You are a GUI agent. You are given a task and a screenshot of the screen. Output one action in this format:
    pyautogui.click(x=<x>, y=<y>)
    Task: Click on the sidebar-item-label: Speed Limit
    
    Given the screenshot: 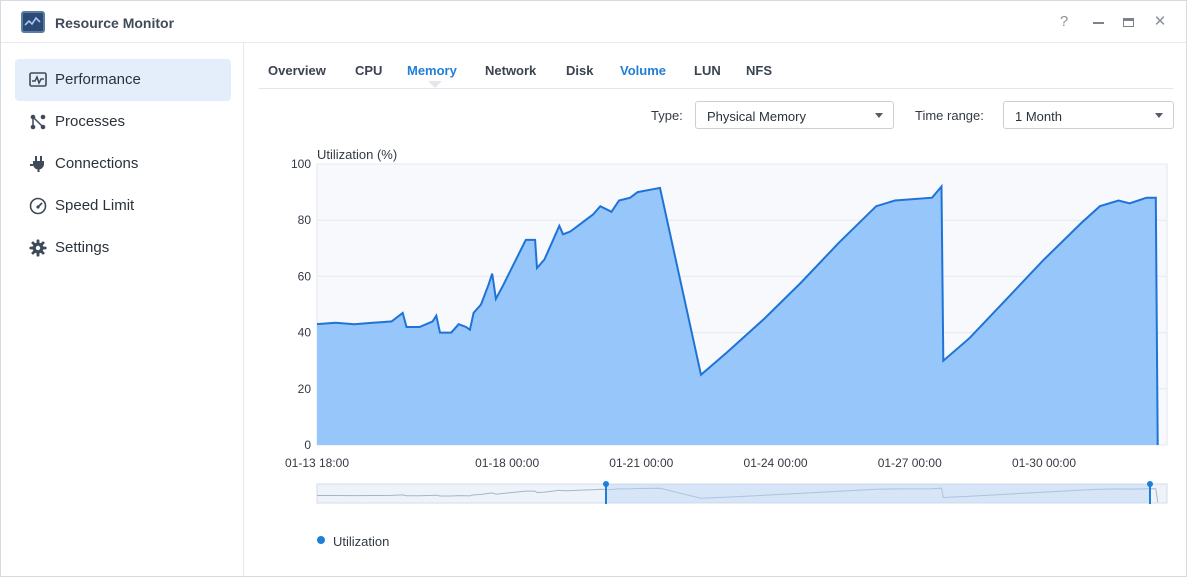 What is the action you would take?
    pyautogui.click(x=95, y=205)
    